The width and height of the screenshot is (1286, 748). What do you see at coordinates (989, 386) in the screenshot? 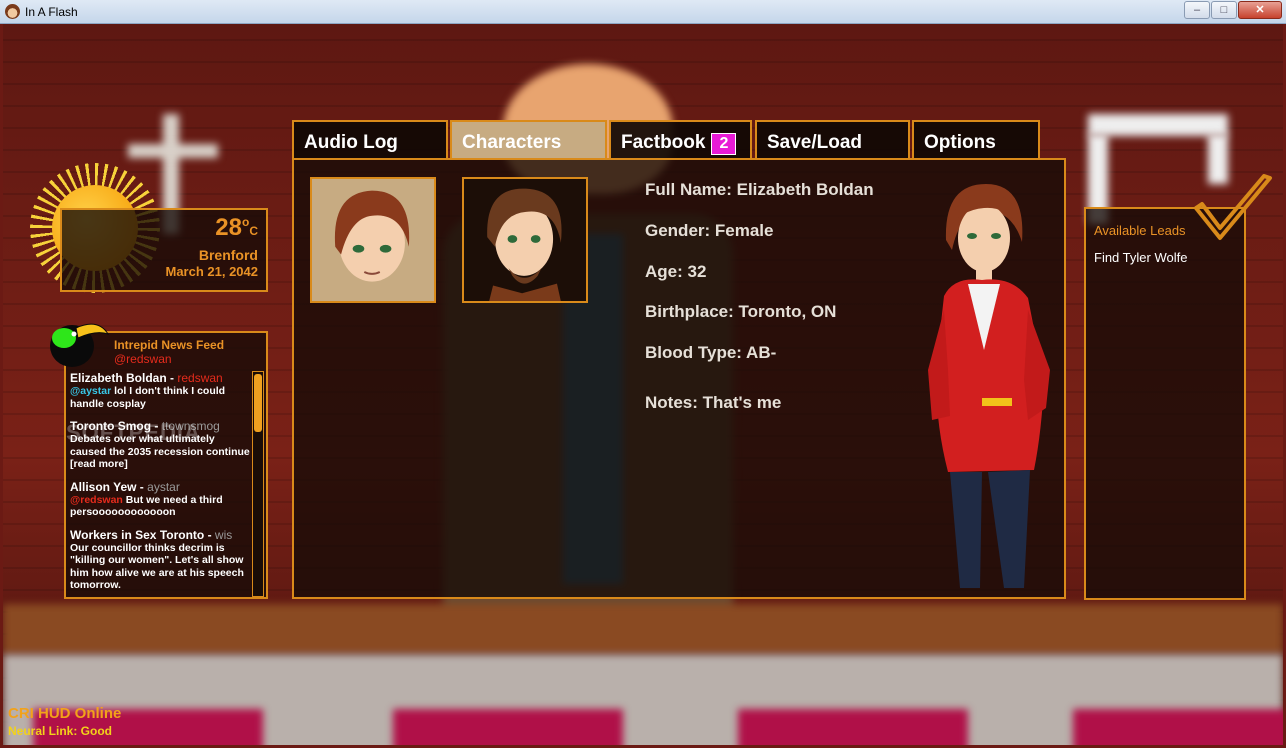
I see `character-full-body-art` at bounding box center [989, 386].